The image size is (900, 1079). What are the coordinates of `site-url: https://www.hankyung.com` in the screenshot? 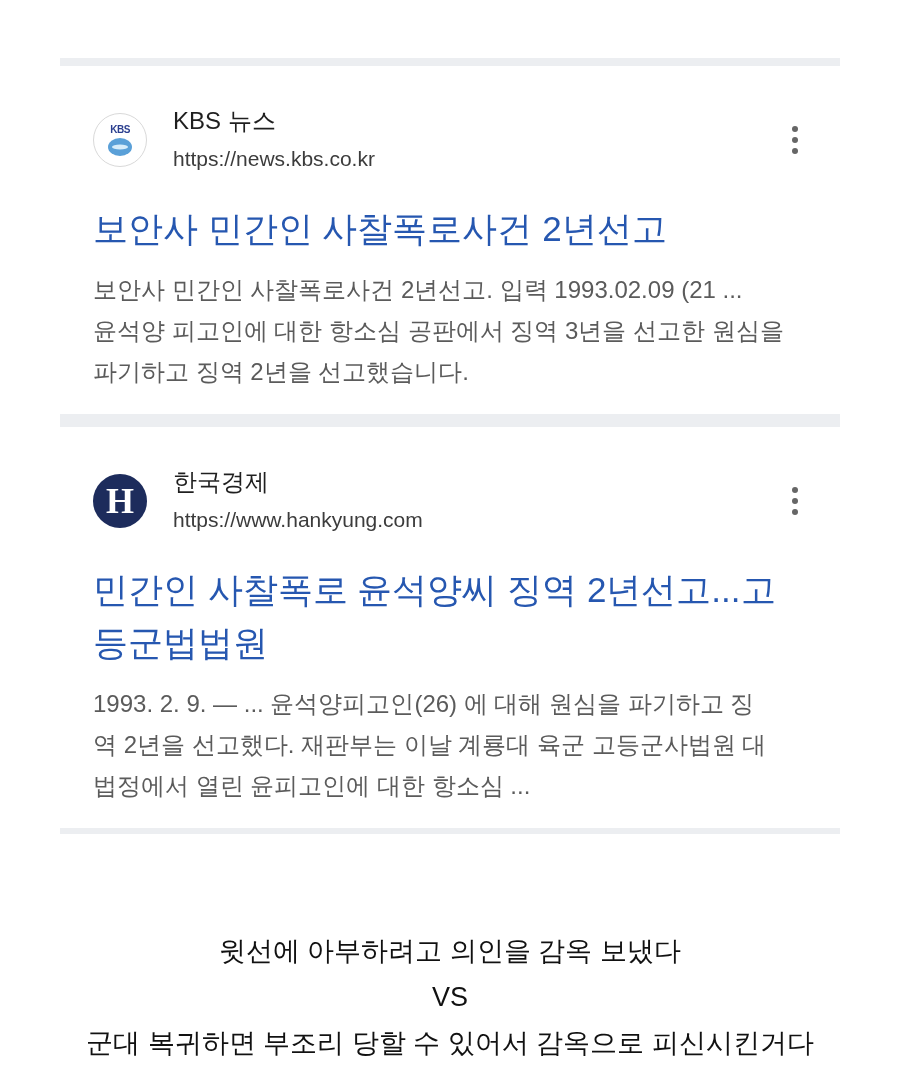 It's located at (298, 520).